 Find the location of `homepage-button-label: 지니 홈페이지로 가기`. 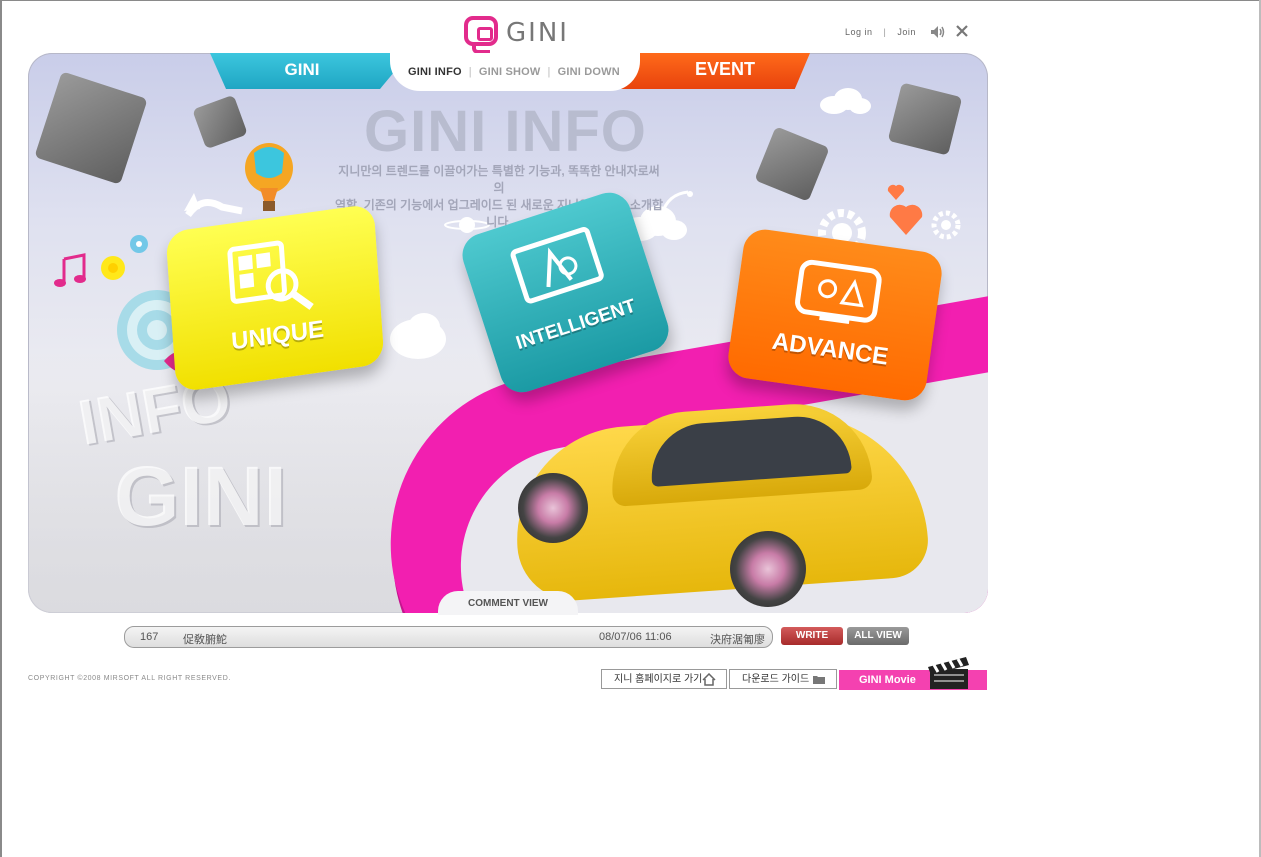

homepage-button-label: 지니 홈페이지로 가기 is located at coordinates (658, 679).